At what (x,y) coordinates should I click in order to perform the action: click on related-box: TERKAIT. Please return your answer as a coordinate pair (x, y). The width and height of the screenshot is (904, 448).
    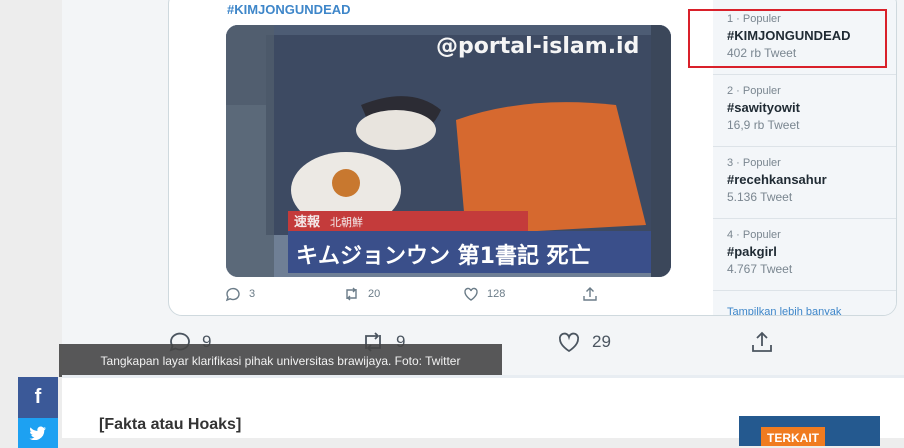
    Looking at the image, I should click on (809, 431).